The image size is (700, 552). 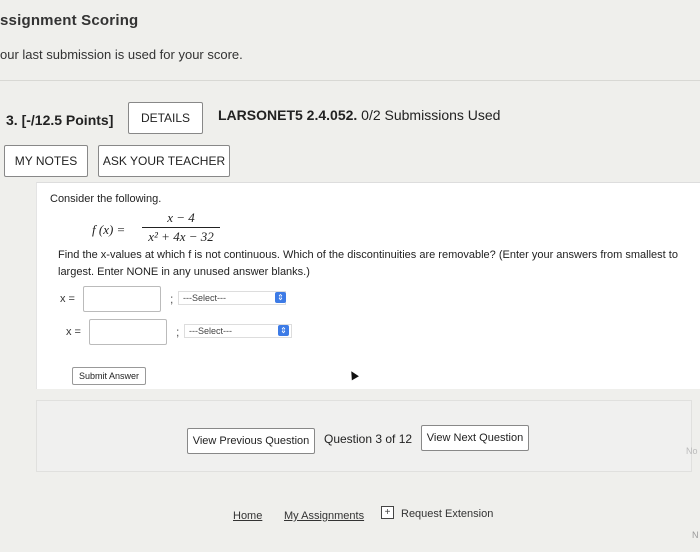 I want to click on fraction: x − 4 x² + 4x − 32, so click(x=181, y=227).